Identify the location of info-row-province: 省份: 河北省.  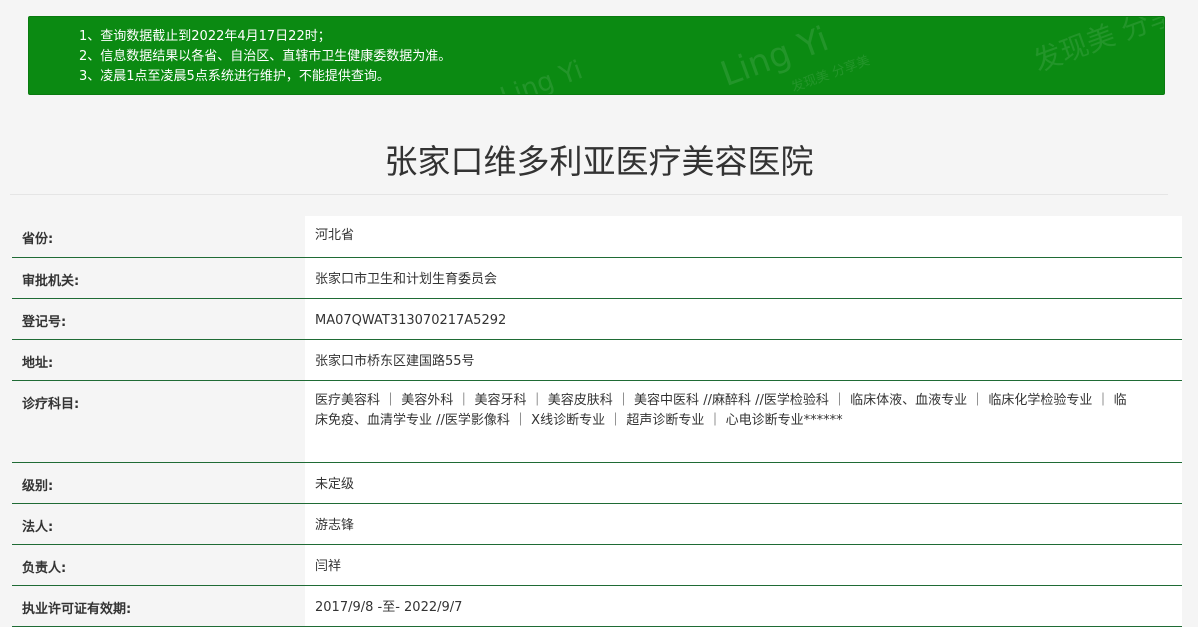
(597, 237).